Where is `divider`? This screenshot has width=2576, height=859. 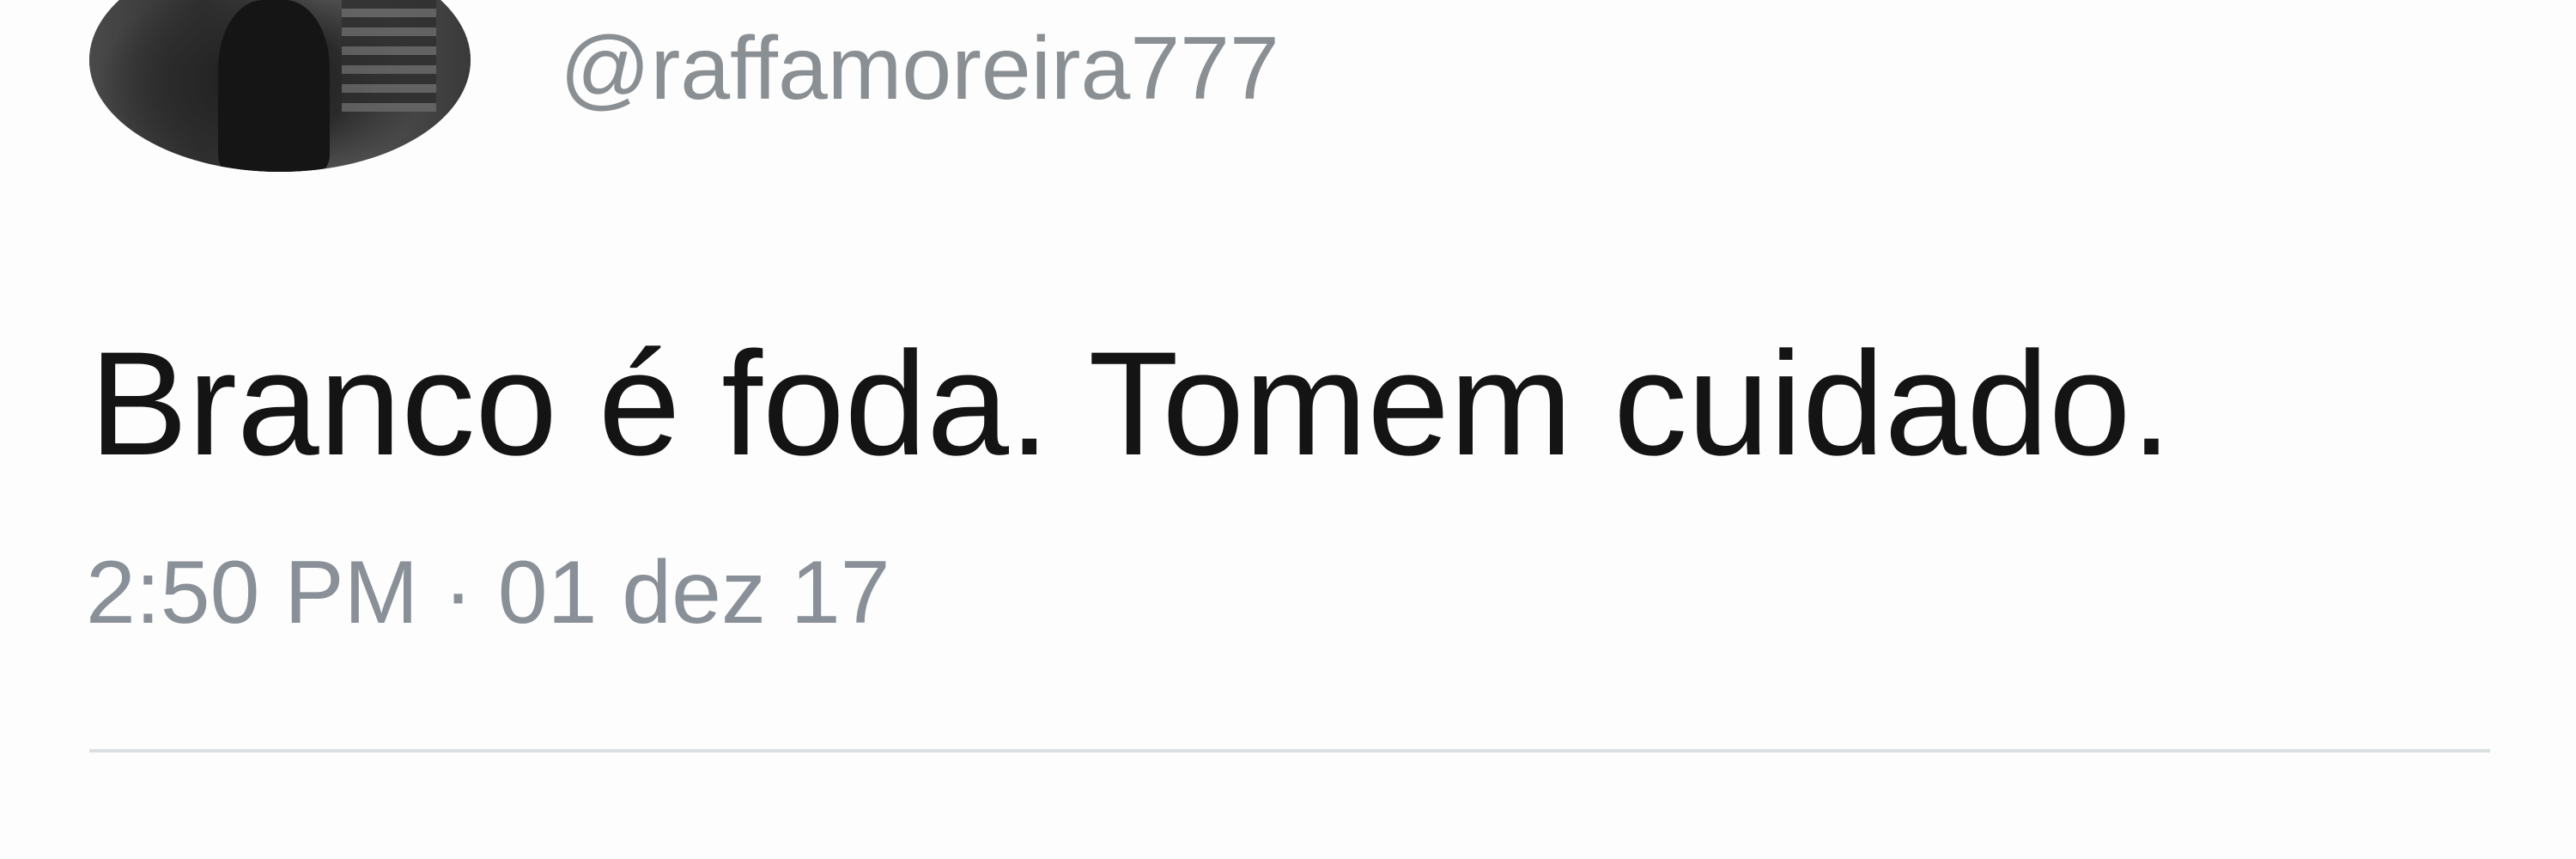 divider is located at coordinates (1290, 750).